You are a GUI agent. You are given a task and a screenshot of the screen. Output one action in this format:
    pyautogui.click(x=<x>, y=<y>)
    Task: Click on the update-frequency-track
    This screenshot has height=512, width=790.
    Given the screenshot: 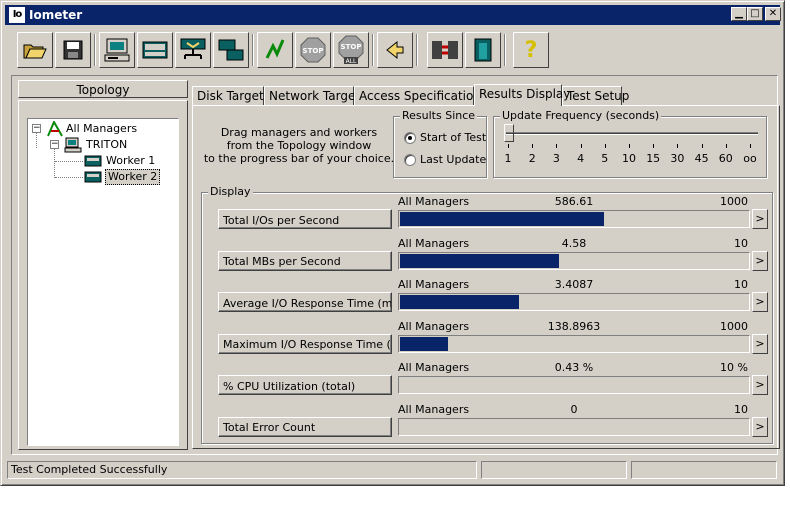 What is the action you would take?
    pyautogui.click(x=632, y=133)
    